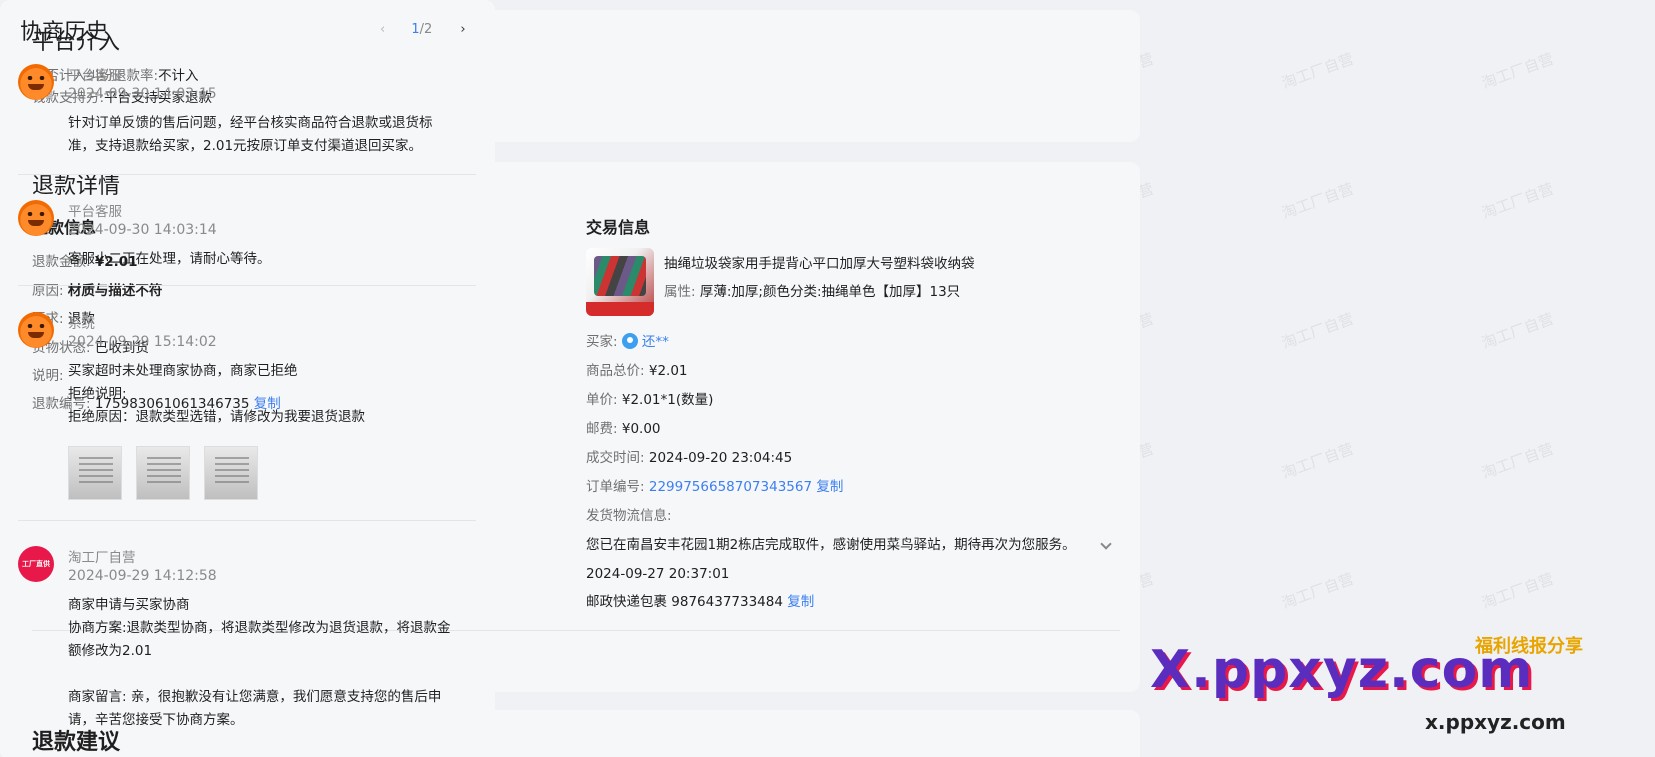  I want to click on history-text: 拒绝原因：退款类型选错，请修改为我要退货退款, so click(216, 417).